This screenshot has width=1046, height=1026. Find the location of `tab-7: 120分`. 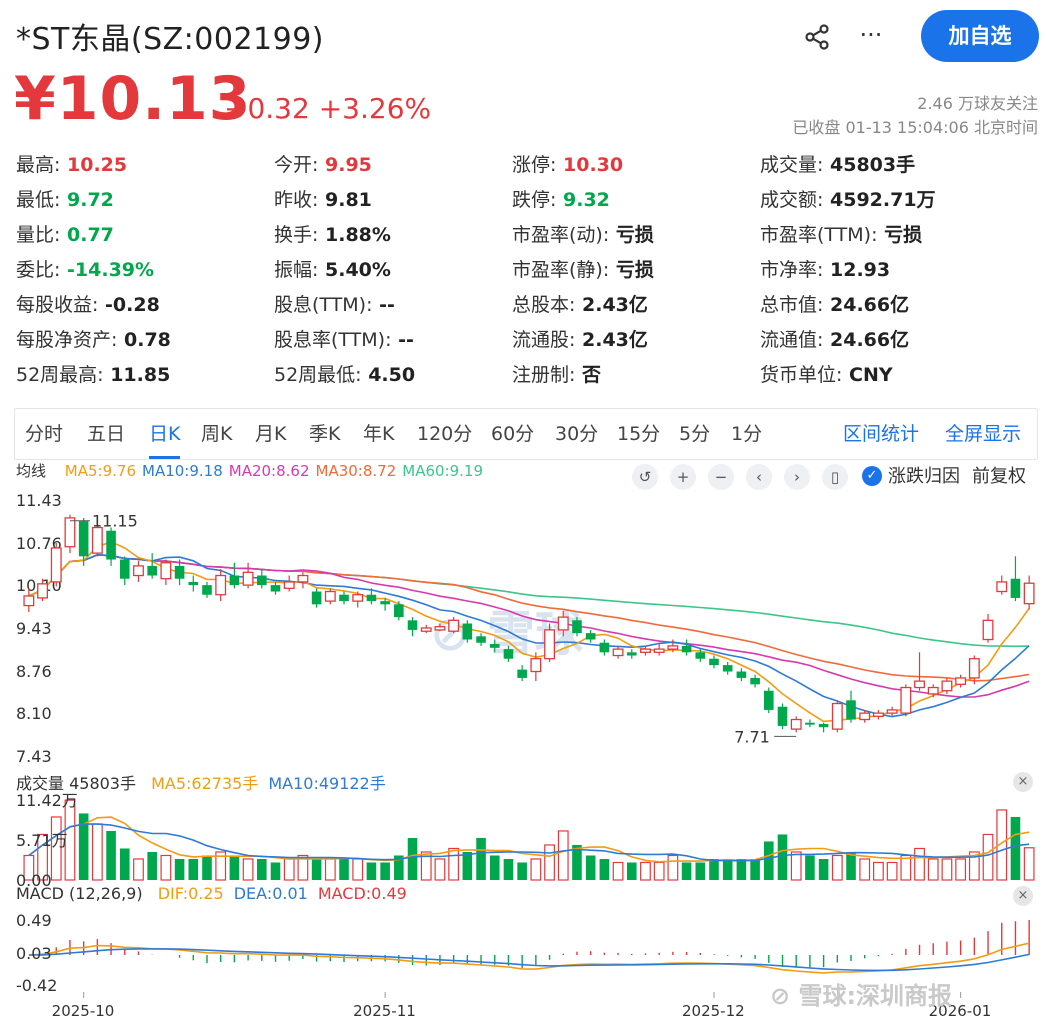

tab-7: 120分 is located at coordinates (444, 434).